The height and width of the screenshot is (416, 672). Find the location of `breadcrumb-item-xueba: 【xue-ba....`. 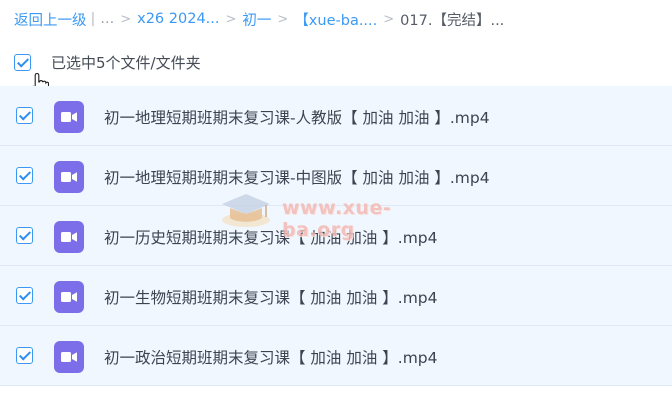

breadcrumb-item-xueba: 【xue-ba.... is located at coordinates (335, 19).